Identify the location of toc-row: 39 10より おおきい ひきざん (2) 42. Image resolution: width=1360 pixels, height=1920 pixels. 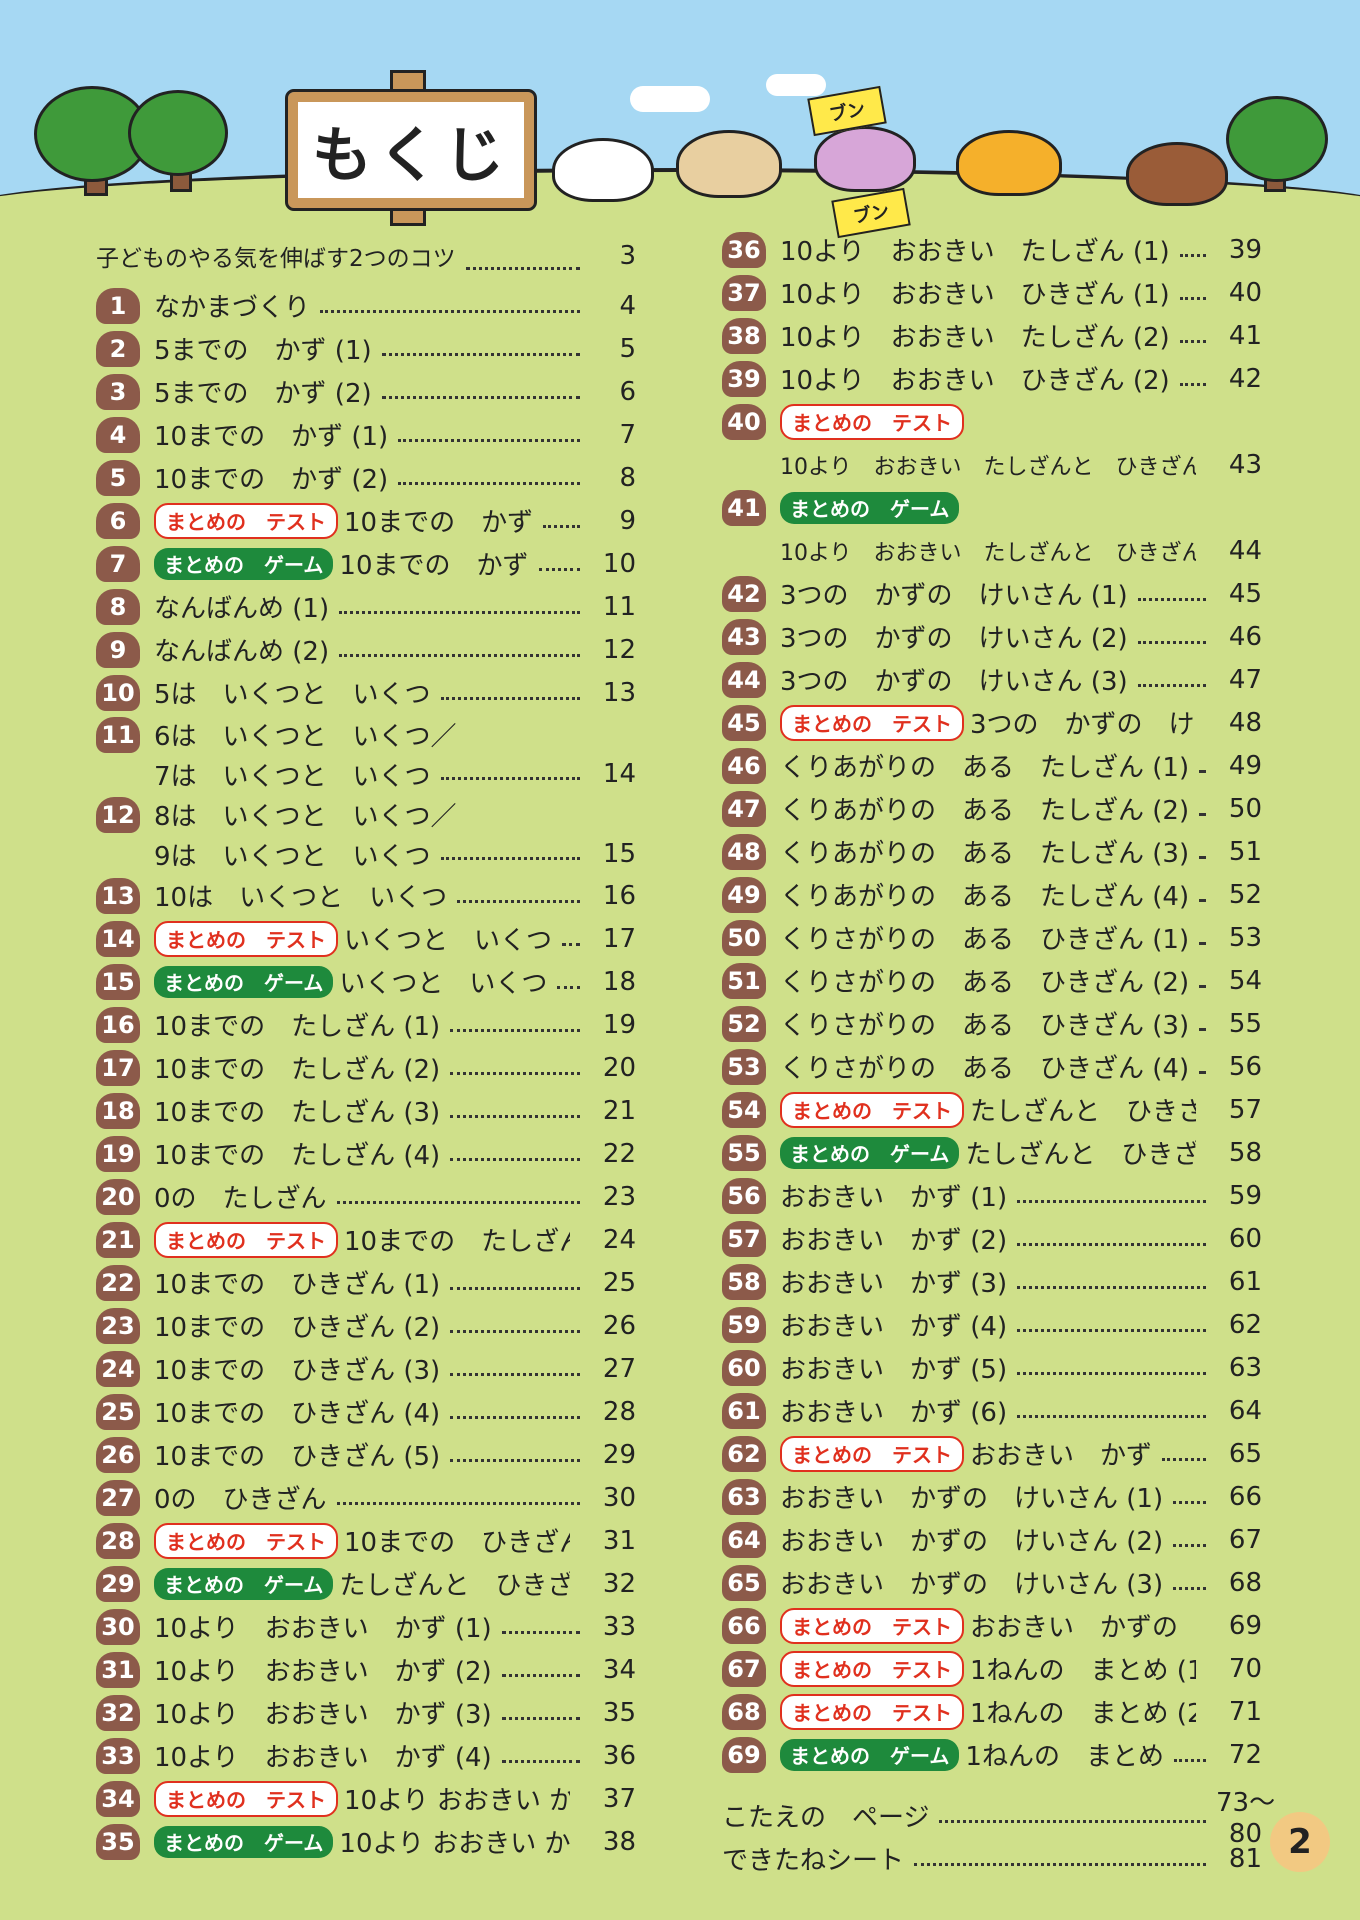
(992, 378).